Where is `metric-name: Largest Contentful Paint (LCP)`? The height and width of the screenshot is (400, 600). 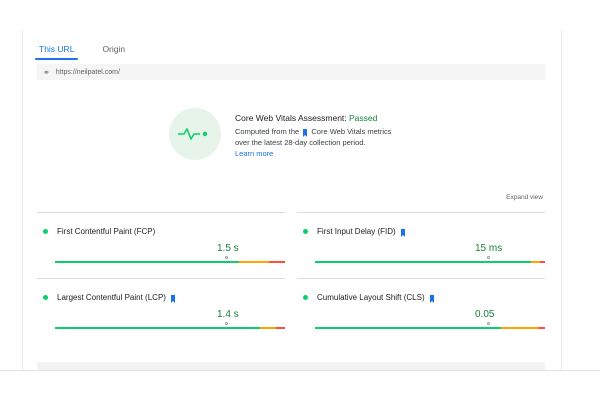
metric-name: Largest Contentful Paint (LCP) is located at coordinates (110, 298).